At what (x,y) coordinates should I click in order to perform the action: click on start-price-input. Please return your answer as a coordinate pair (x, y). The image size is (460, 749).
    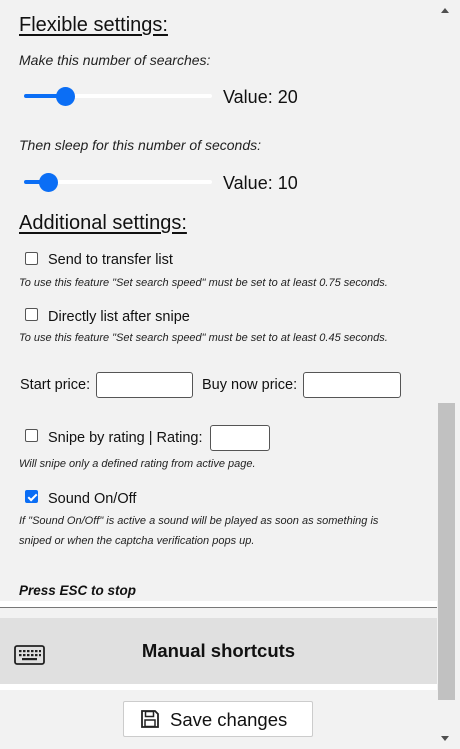
    Looking at the image, I should click on (144, 385).